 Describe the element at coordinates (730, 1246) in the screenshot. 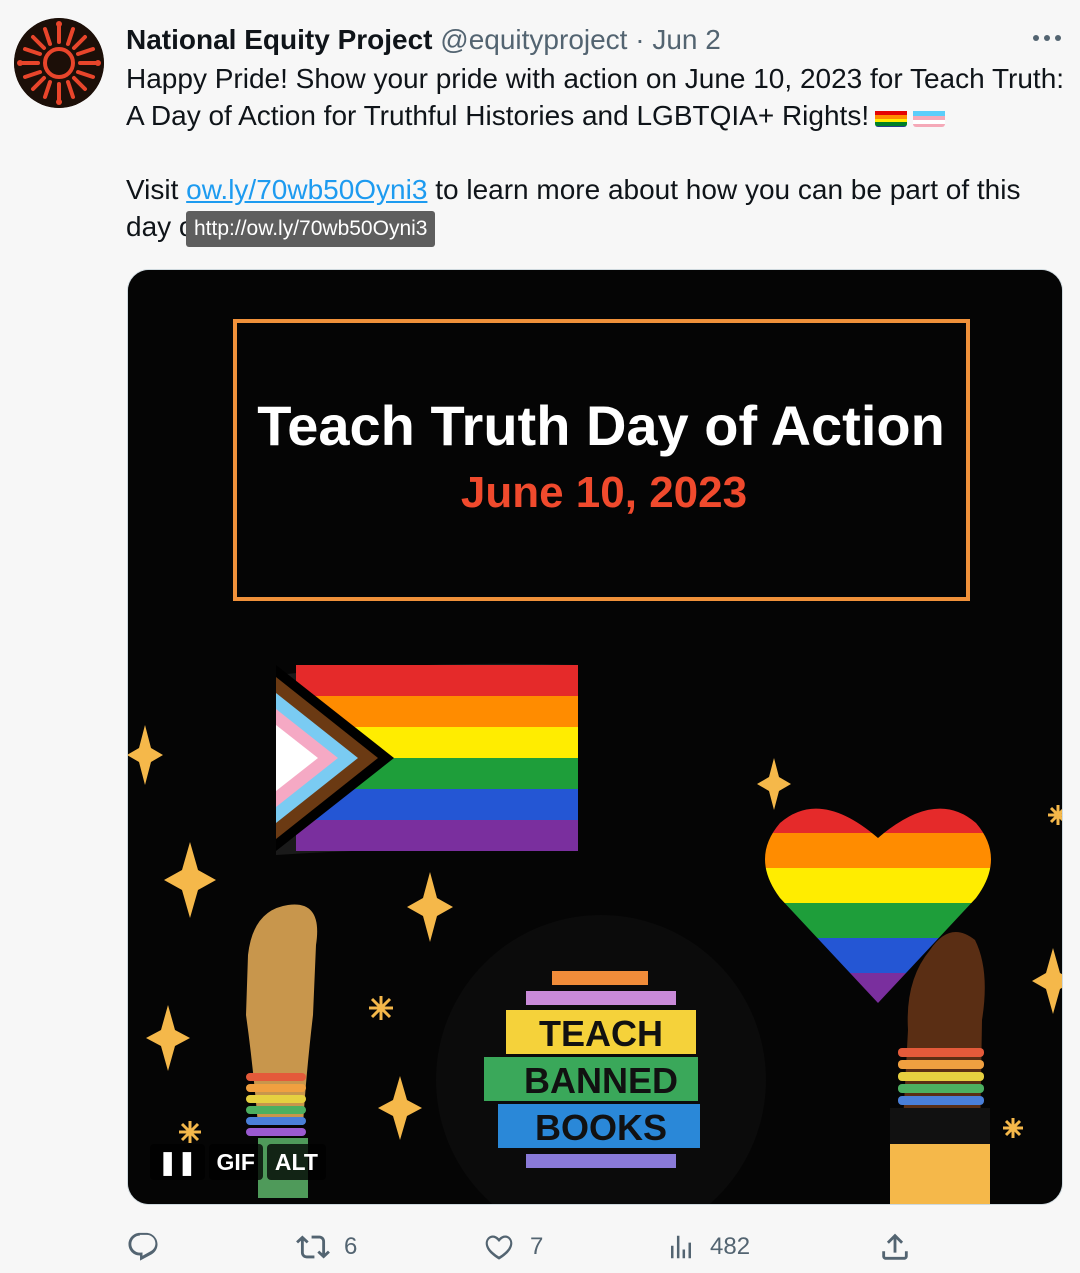

I see `views-count: 482` at that location.